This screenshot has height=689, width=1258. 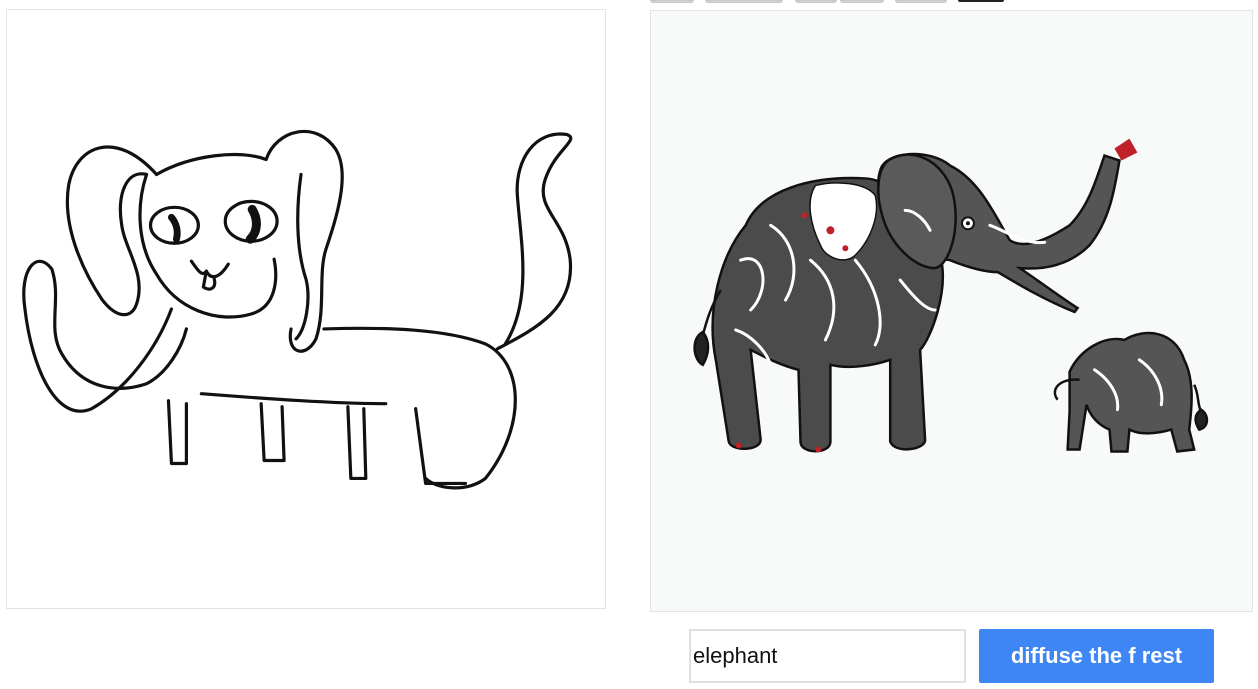 I want to click on prompt-input, so click(x=827, y=656).